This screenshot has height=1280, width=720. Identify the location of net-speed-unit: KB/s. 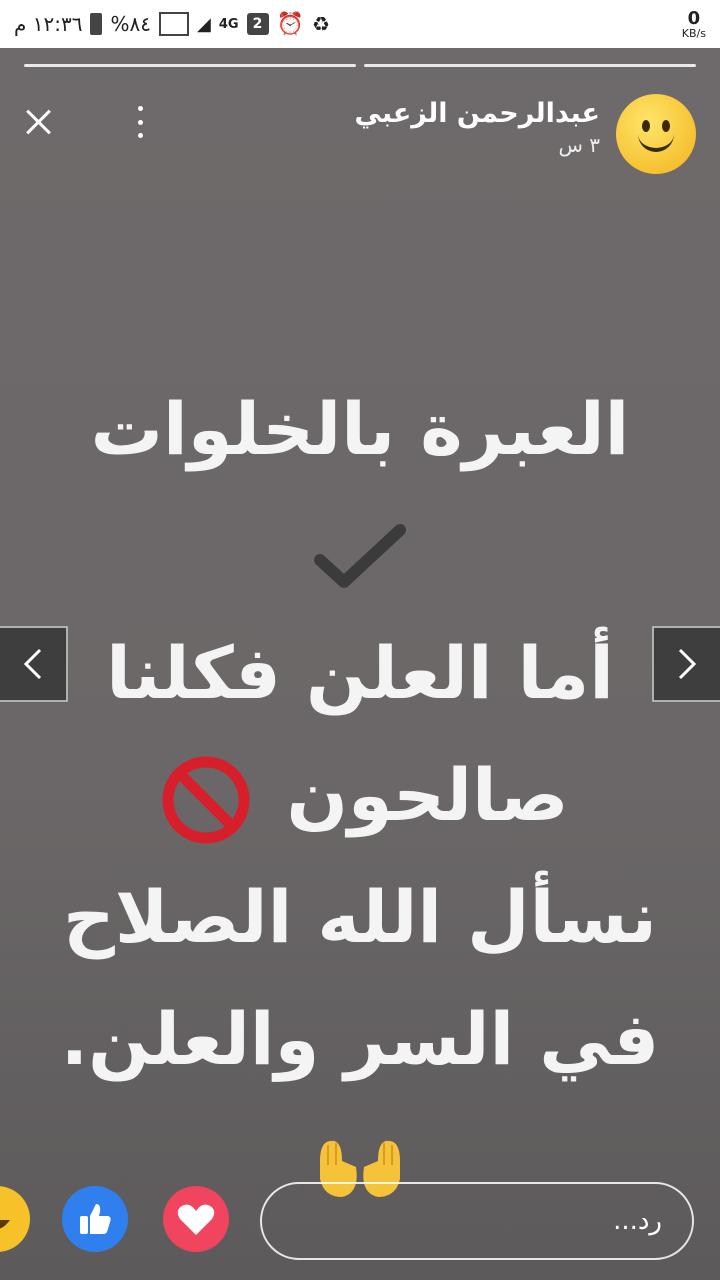
(693, 33).